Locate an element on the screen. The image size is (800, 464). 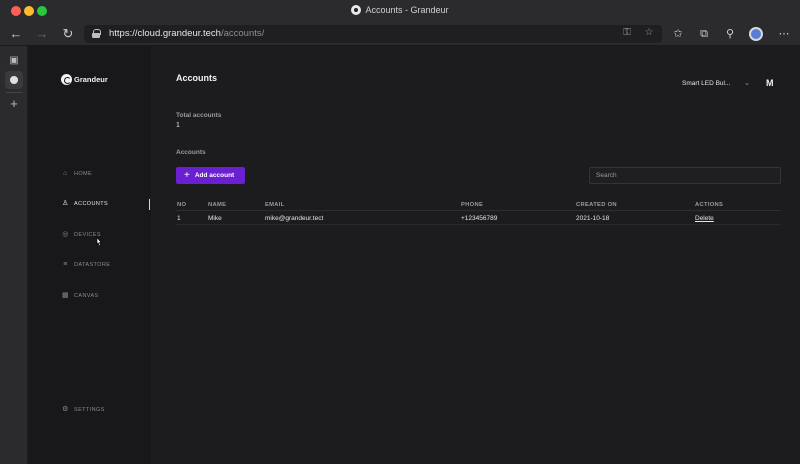
user-avatar: M is located at coordinates (770, 83).